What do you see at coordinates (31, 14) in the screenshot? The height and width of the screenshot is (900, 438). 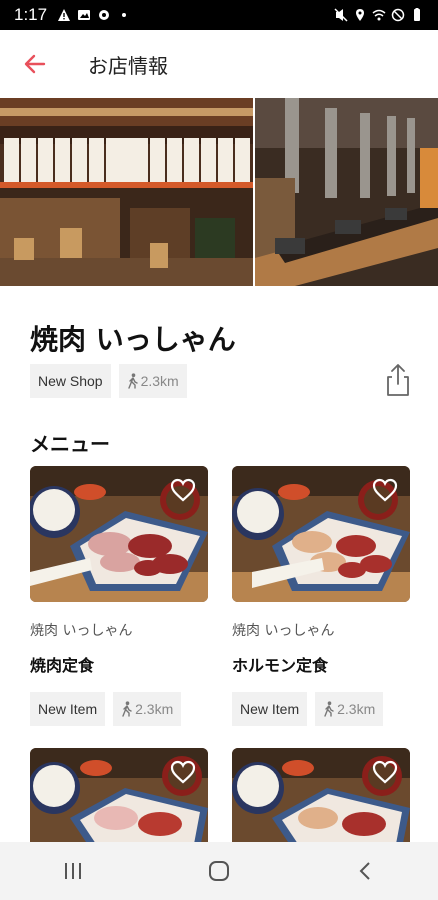 I see `status-time: 1:17` at bounding box center [31, 14].